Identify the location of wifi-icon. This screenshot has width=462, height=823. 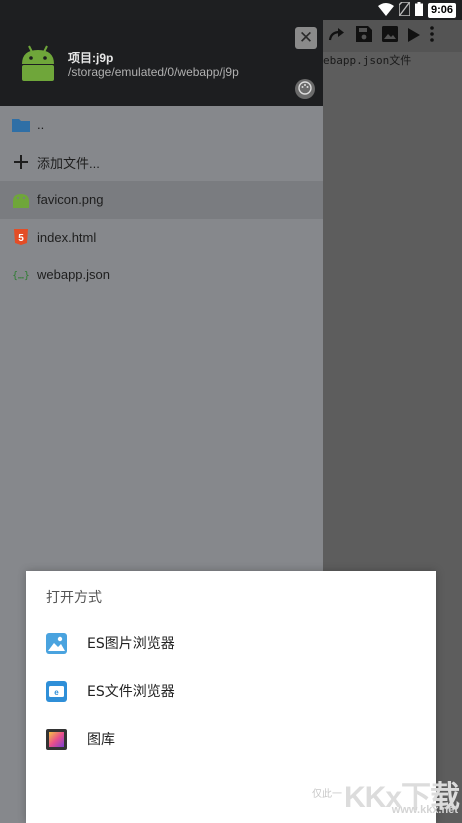
(385, 10).